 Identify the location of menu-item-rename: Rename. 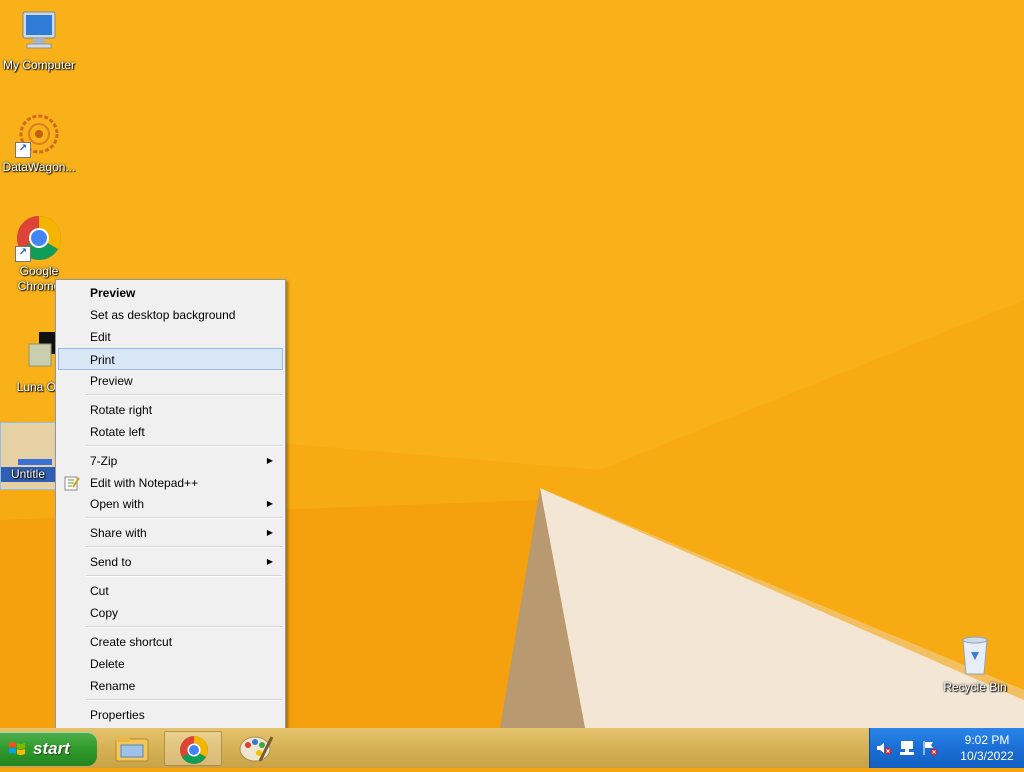
(170, 686).